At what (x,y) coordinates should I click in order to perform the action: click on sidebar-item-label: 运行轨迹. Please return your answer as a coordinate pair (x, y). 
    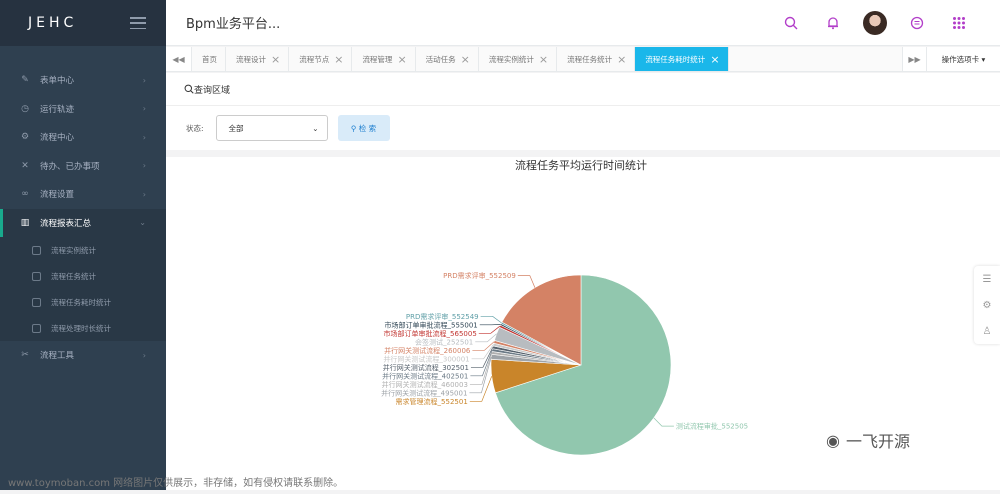
    Looking at the image, I should click on (57, 109).